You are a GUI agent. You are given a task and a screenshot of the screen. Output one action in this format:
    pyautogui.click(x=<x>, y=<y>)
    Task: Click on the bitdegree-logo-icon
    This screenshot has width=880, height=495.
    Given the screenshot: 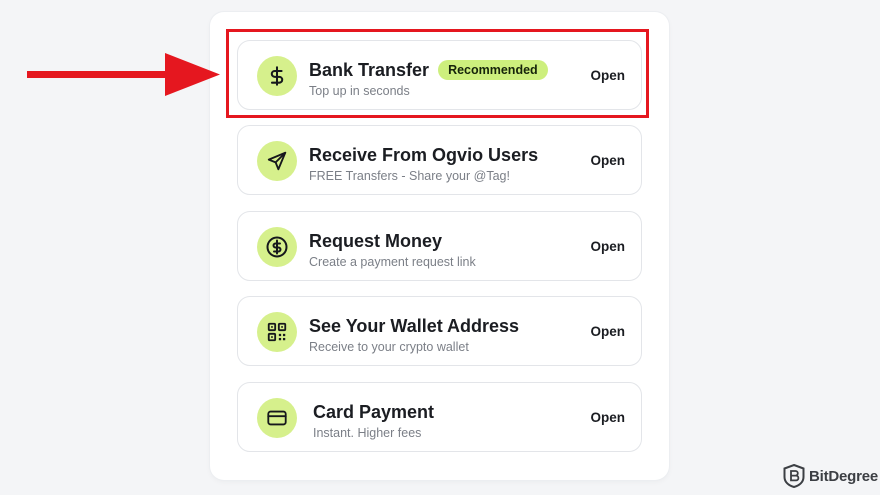 What is the action you would take?
    pyautogui.click(x=794, y=476)
    